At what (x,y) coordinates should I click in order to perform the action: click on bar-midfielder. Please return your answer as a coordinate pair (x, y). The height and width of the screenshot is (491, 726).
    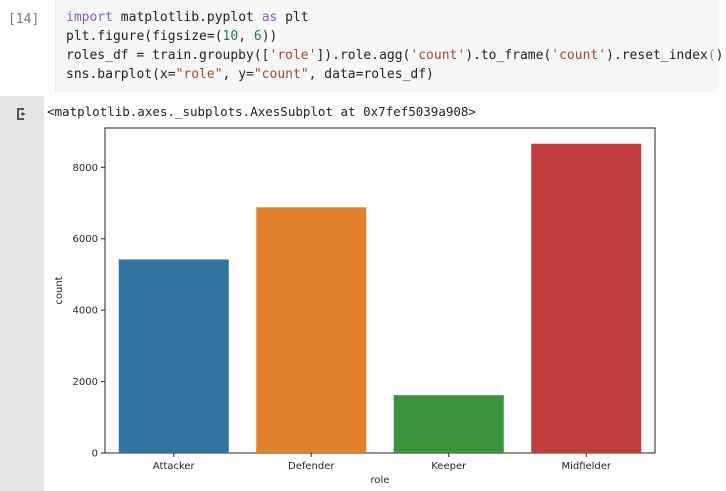
    Looking at the image, I should click on (586, 298).